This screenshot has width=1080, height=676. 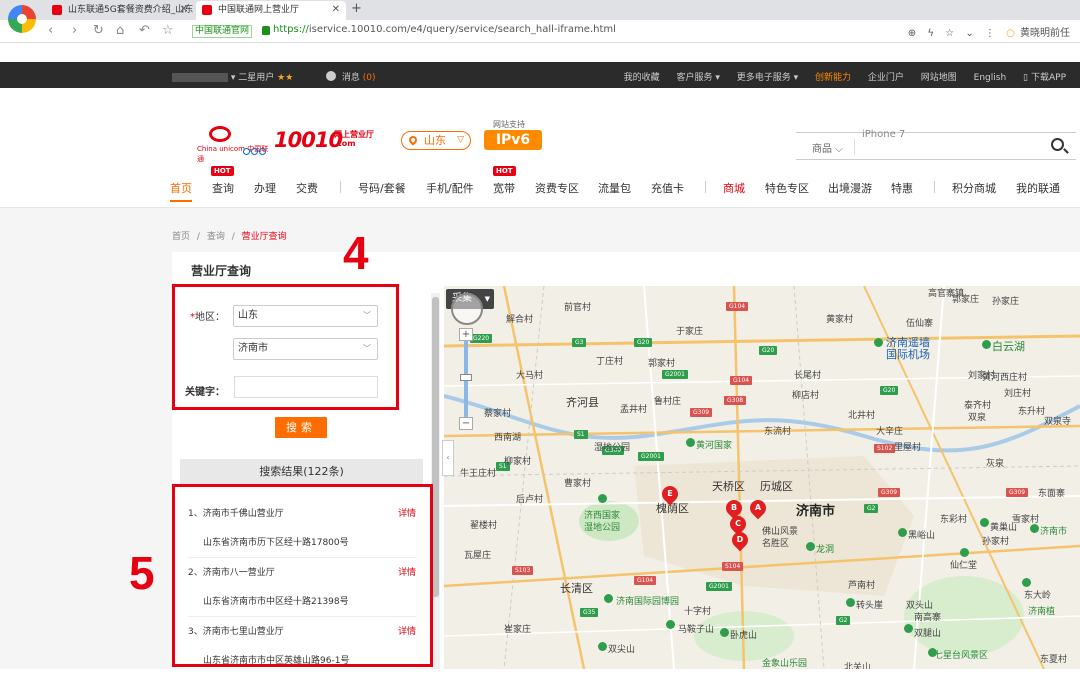 I want to click on search-divider, so click(x=854, y=147).